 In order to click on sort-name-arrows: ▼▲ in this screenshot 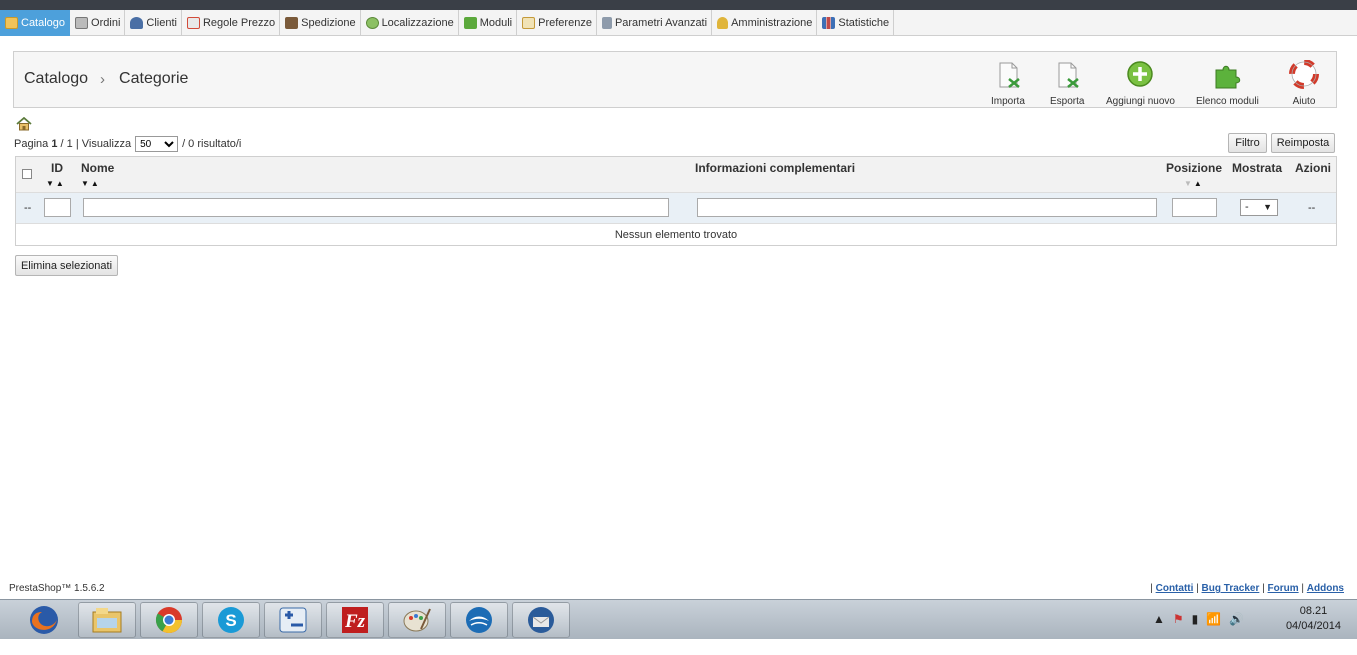, I will do `click(91, 183)`.